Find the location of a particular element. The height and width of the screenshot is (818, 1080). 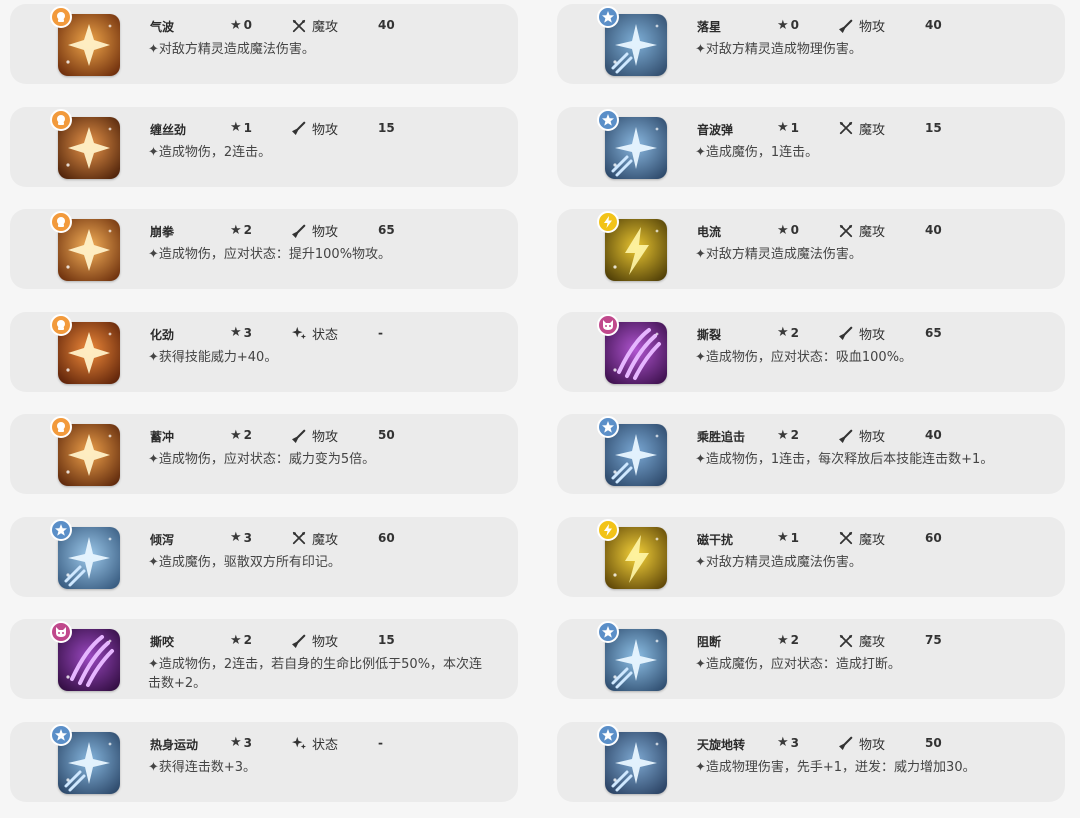

skill-name: 电流 is located at coordinates (709, 232).